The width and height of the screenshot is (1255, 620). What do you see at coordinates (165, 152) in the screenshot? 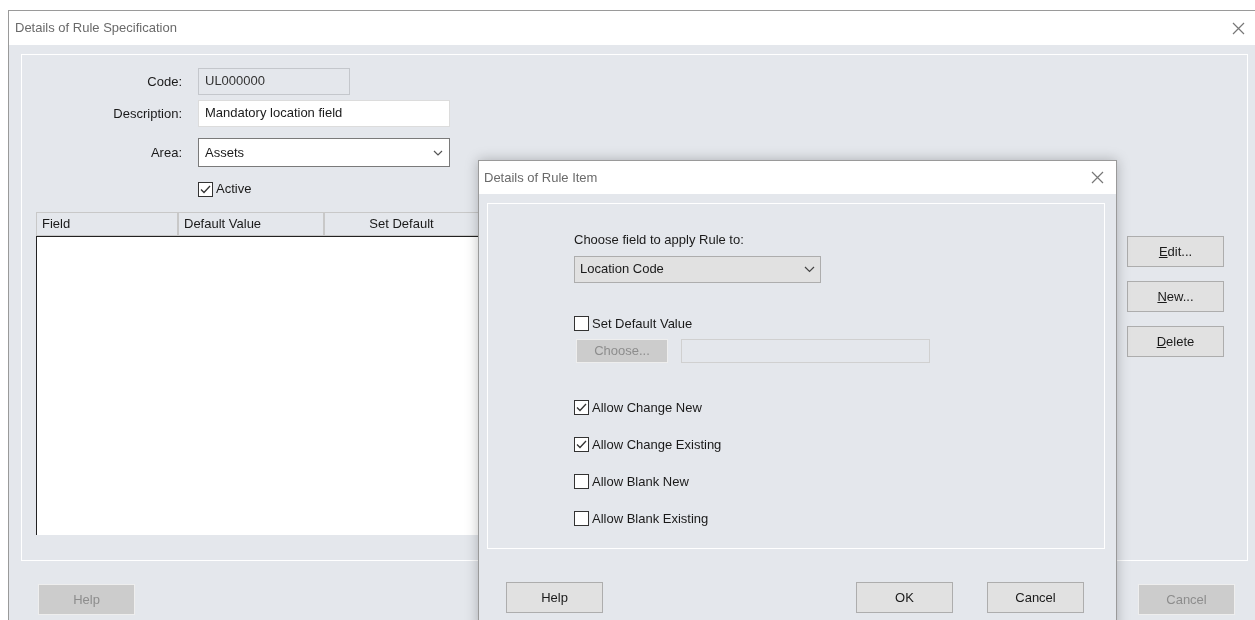
I see `field-label: Area:` at bounding box center [165, 152].